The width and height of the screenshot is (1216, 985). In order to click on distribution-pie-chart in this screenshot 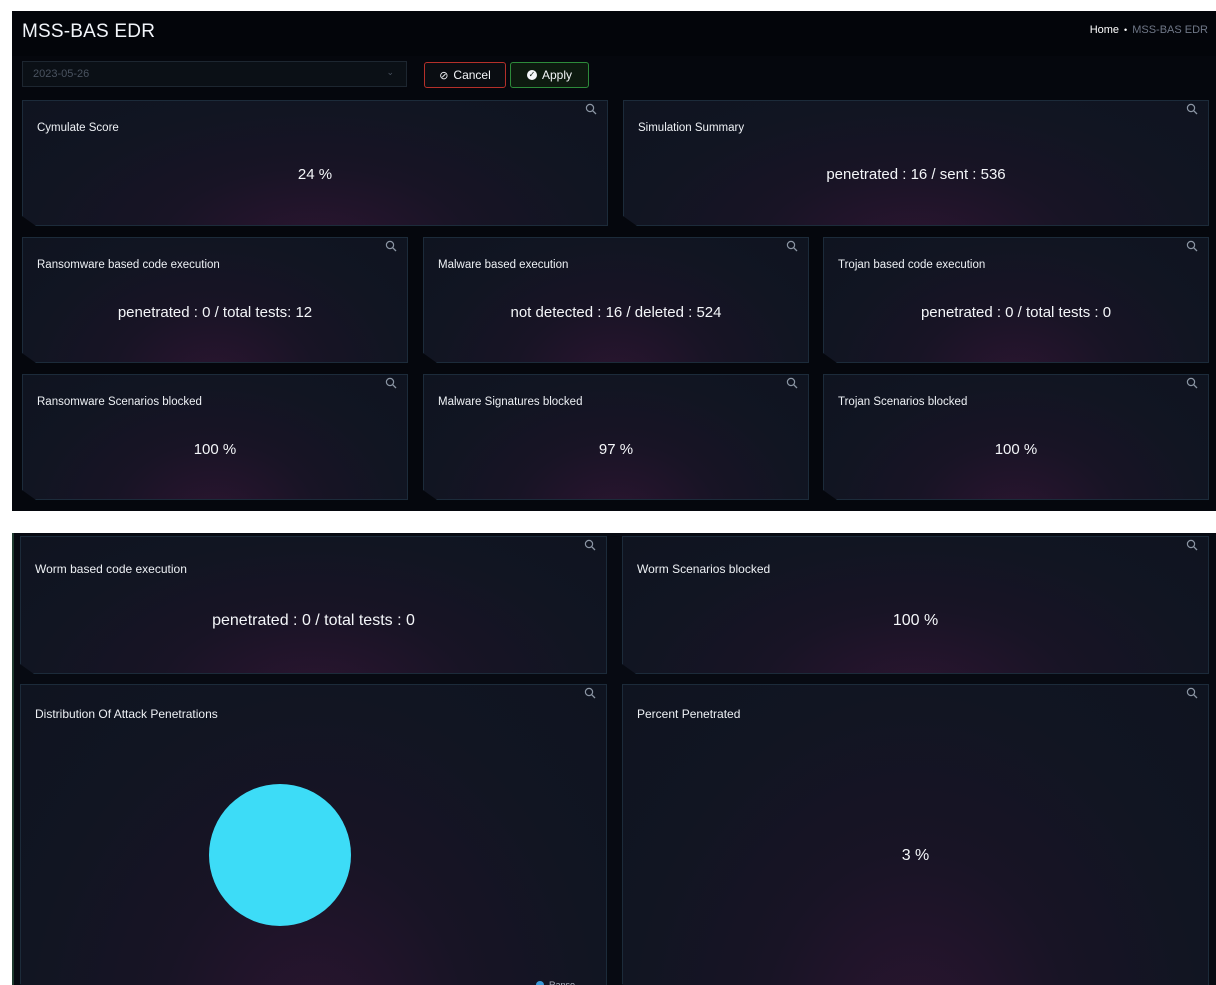, I will do `click(314, 835)`.